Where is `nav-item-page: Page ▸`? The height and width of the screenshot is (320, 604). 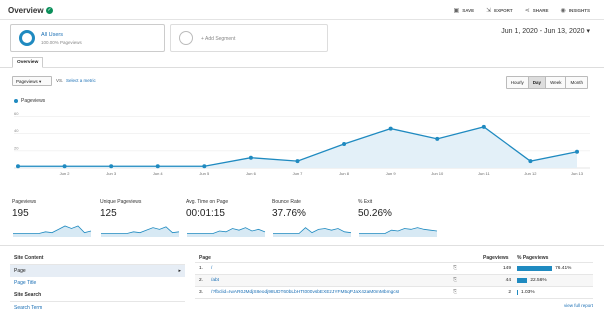
nav-item-page: Page ▸ is located at coordinates (97, 271).